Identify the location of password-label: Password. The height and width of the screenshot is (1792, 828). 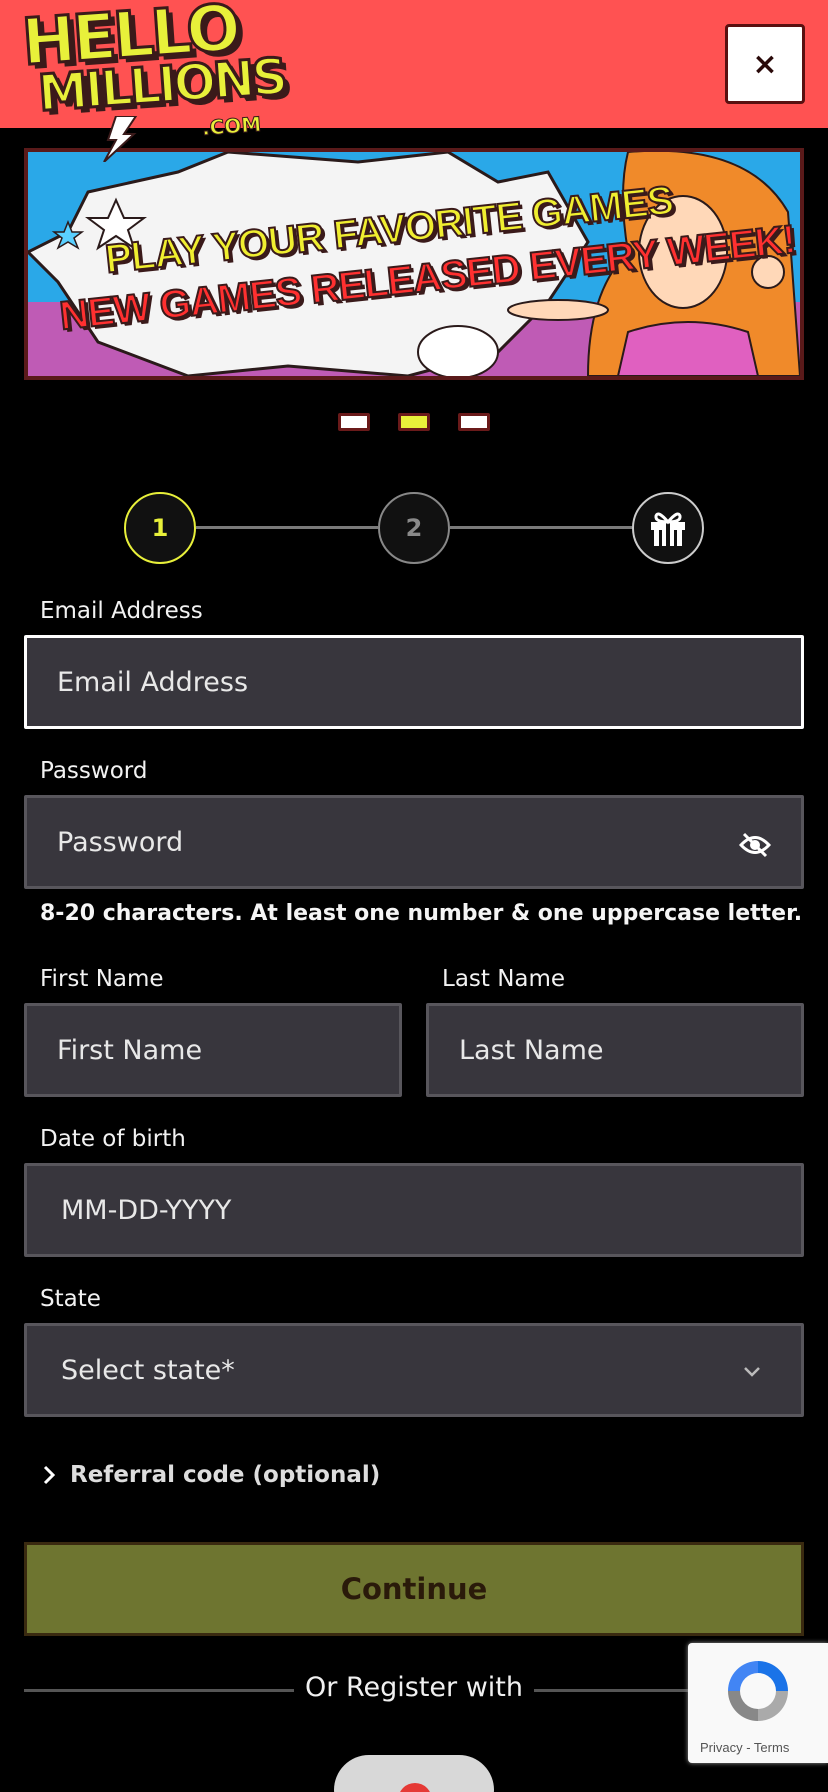
(94, 771).